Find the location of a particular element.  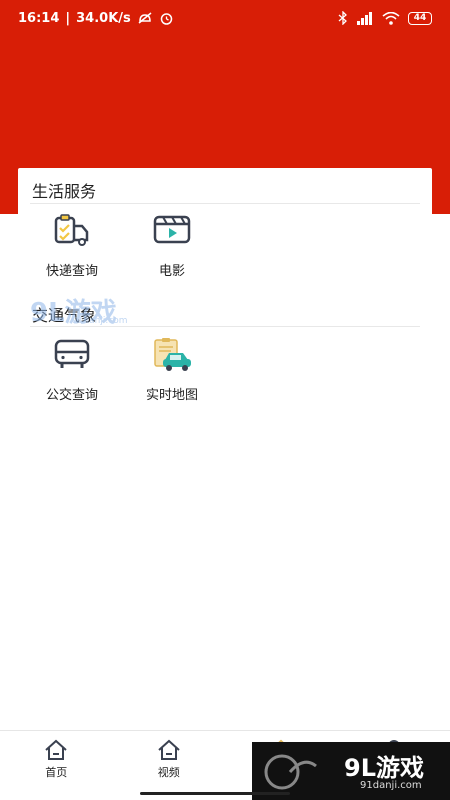

home-indicator-bar is located at coordinates (215, 793).